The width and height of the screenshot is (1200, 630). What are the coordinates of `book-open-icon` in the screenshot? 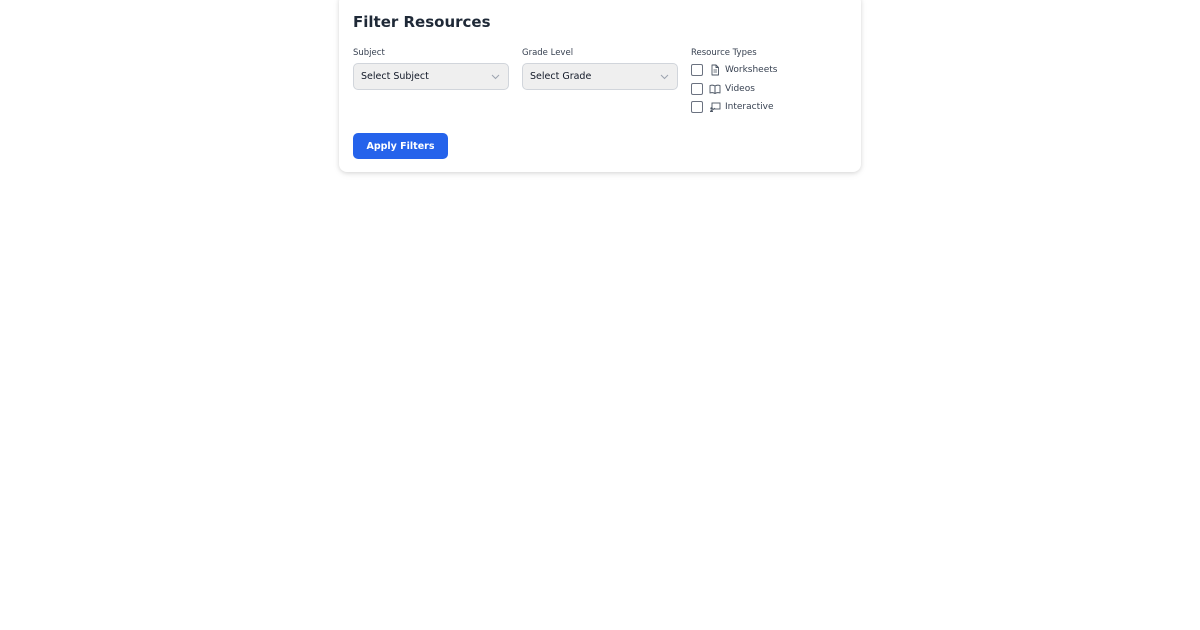 It's located at (715, 89).